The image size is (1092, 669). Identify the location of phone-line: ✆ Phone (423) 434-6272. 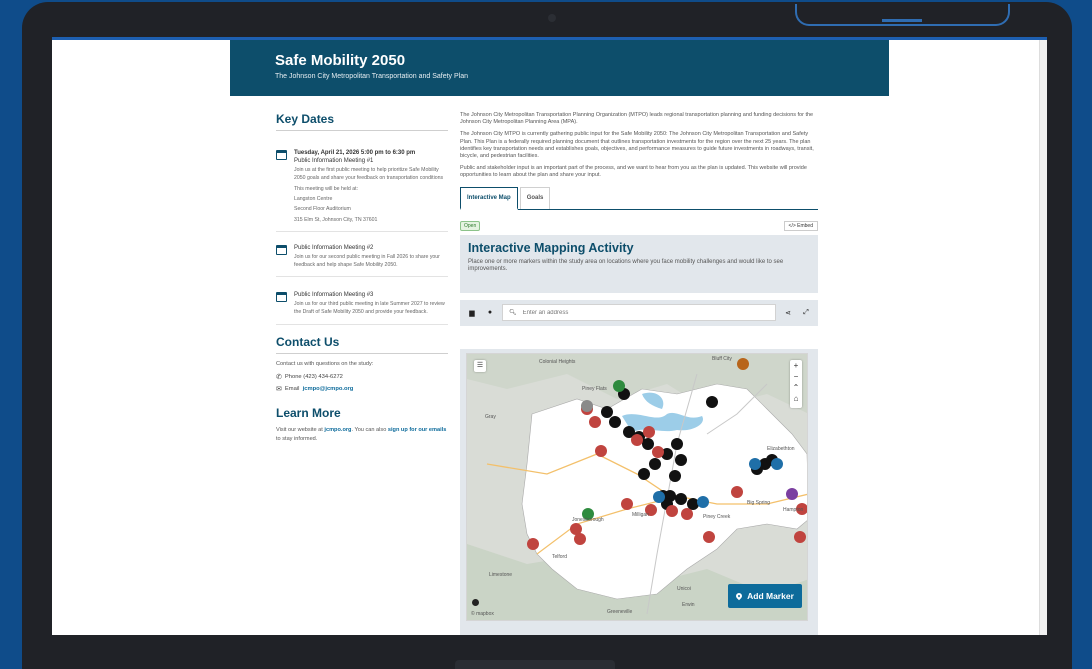
(362, 377).